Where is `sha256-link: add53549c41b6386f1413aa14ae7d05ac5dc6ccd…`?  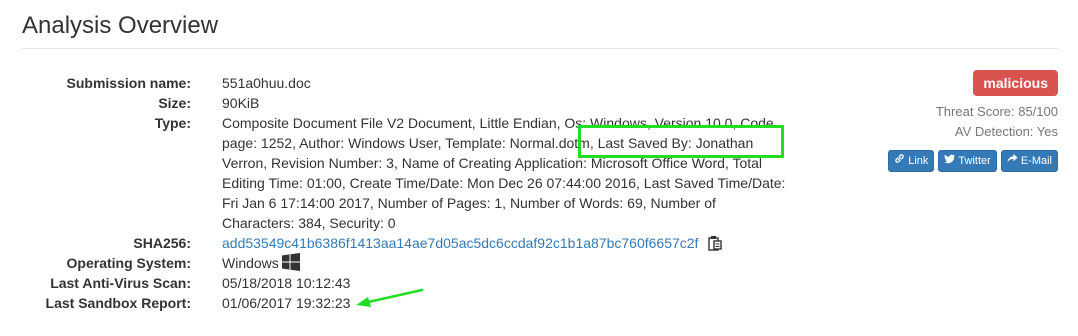
sha256-link: add53549c41b6386f1413aa14ae7d05ac5dc6ccd… is located at coordinates (460, 243).